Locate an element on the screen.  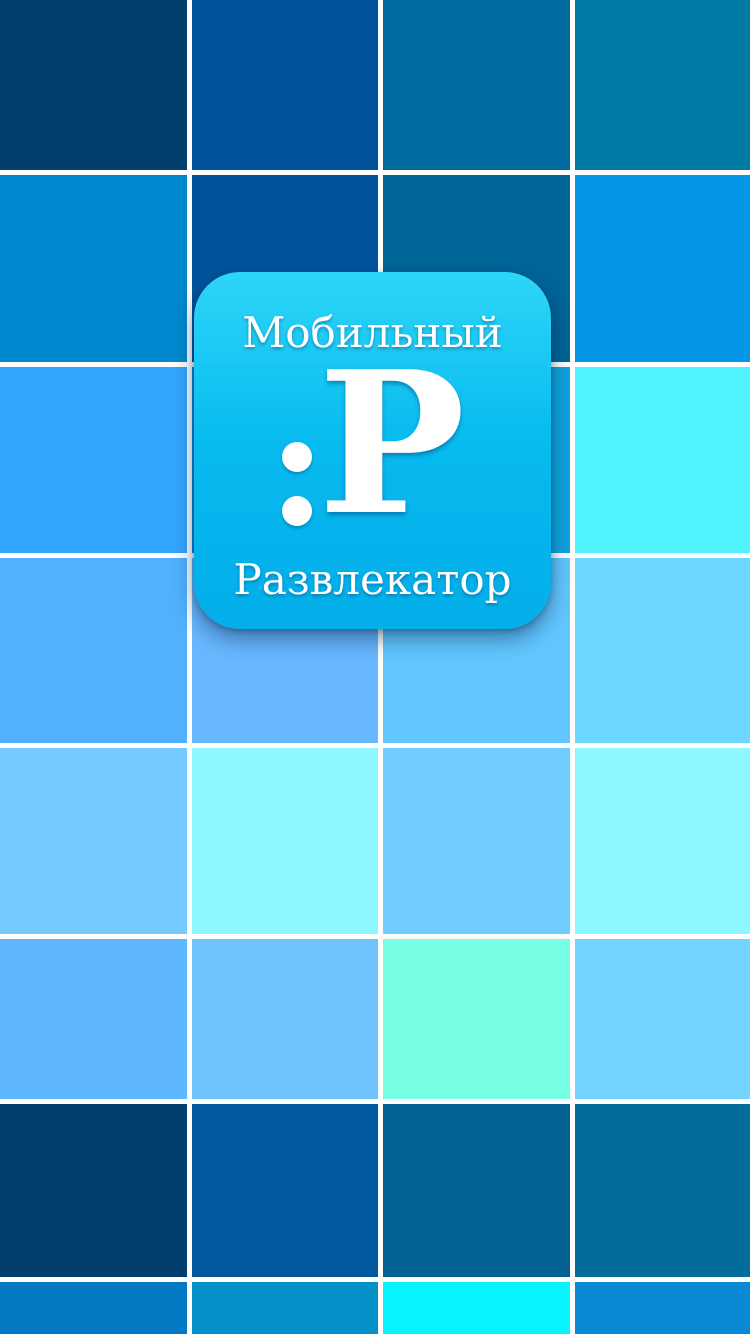
logo-colon-icon is located at coordinates (294, 453).